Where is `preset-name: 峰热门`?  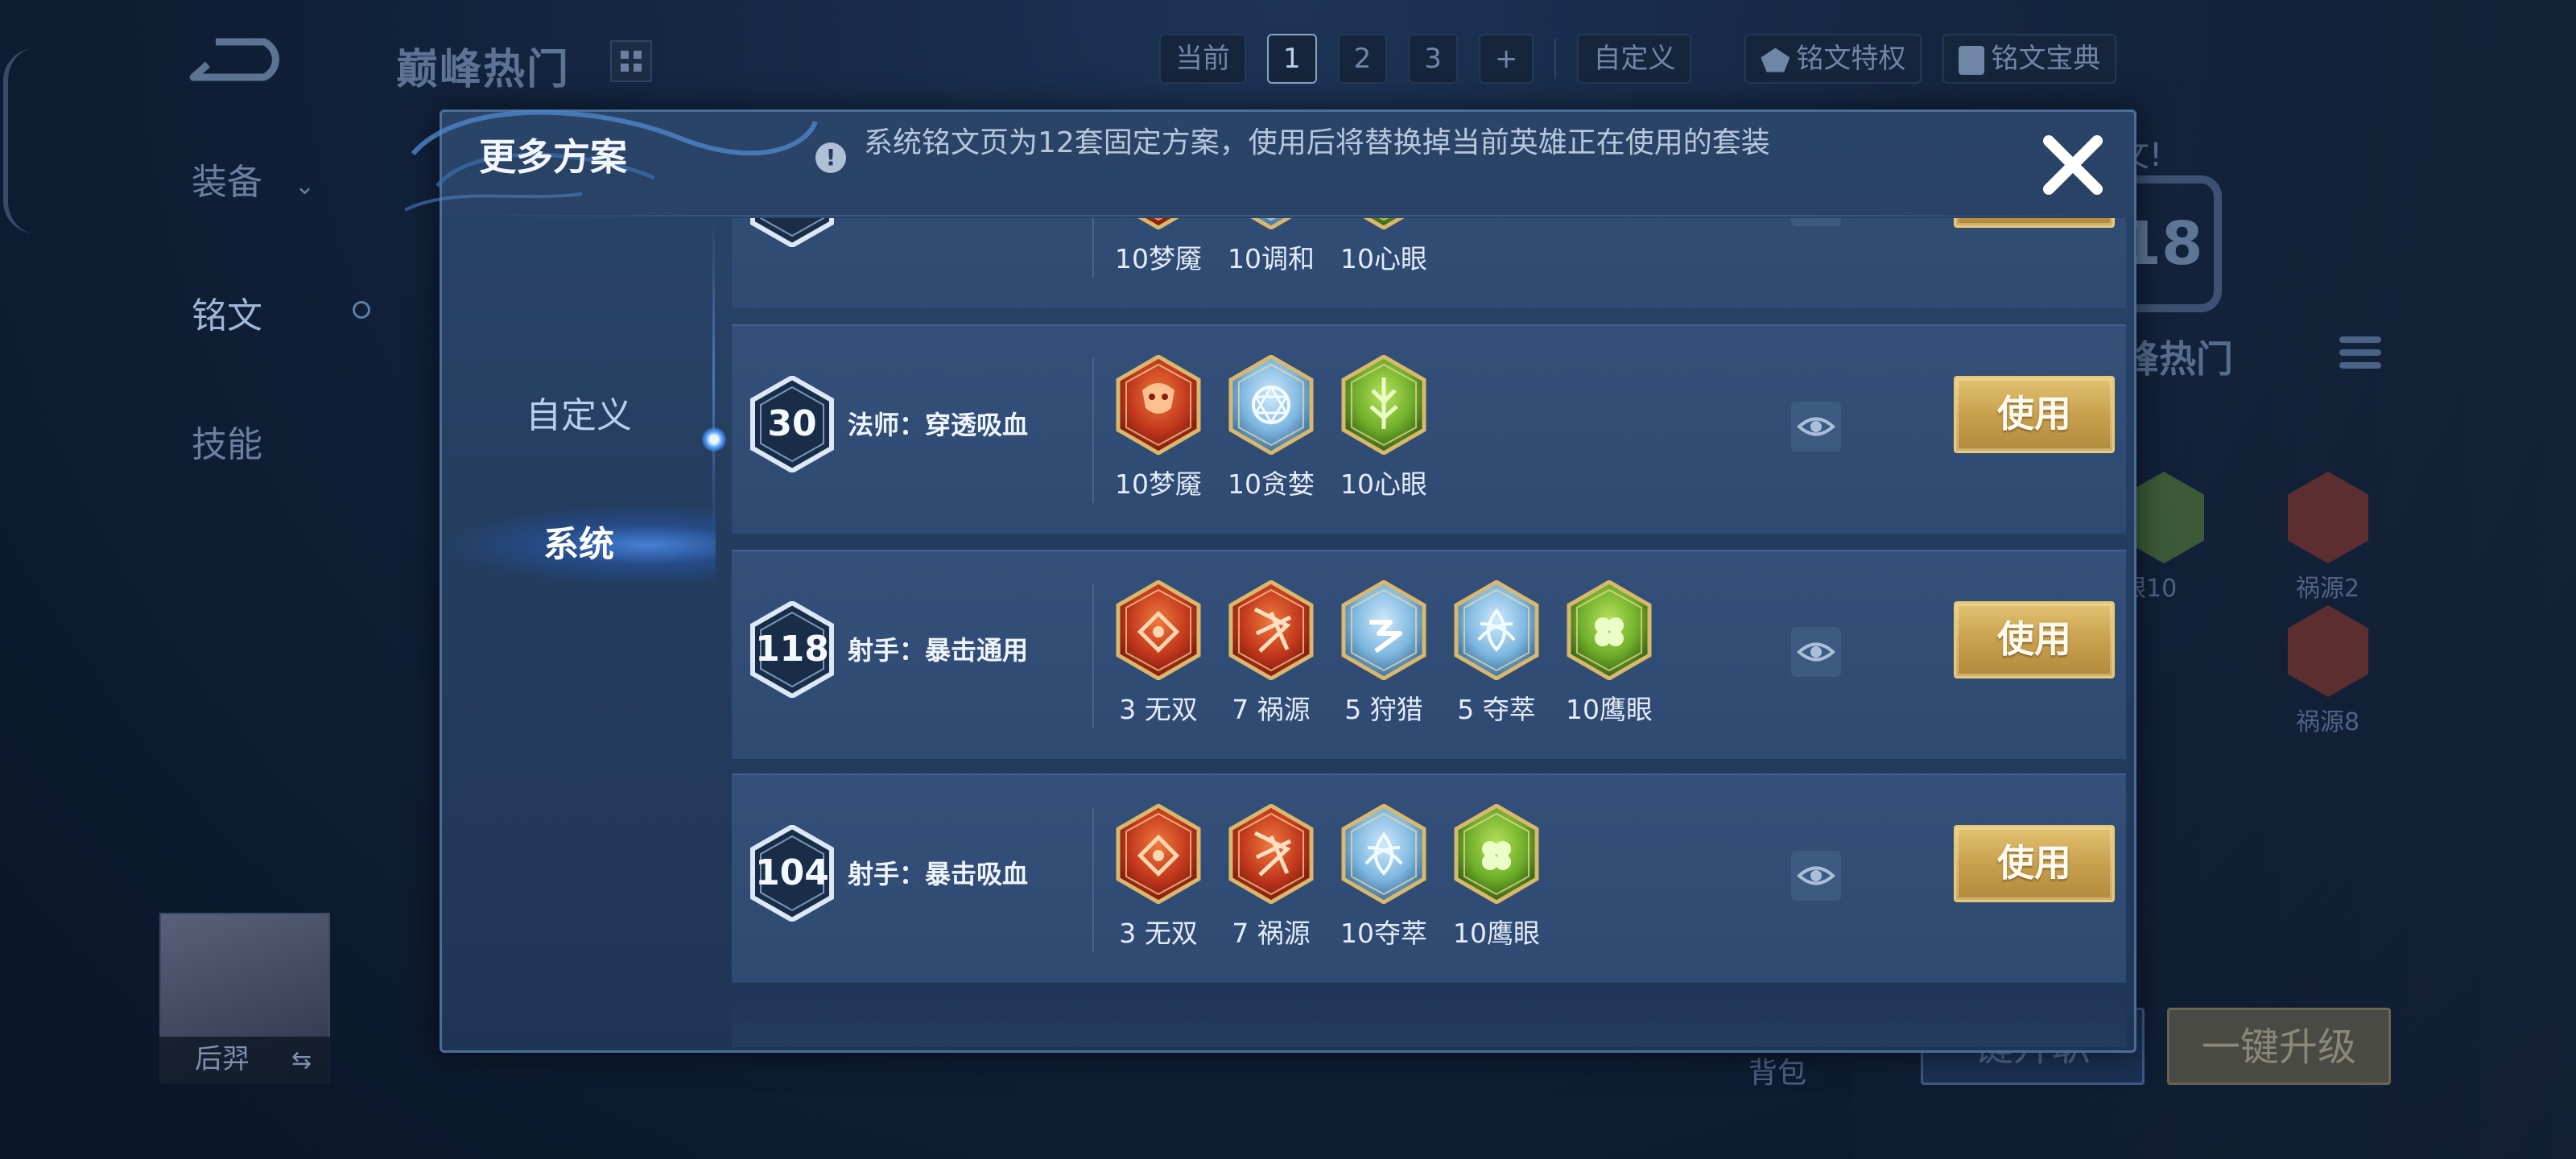
preset-name: 峰热门 is located at coordinates (2177, 359).